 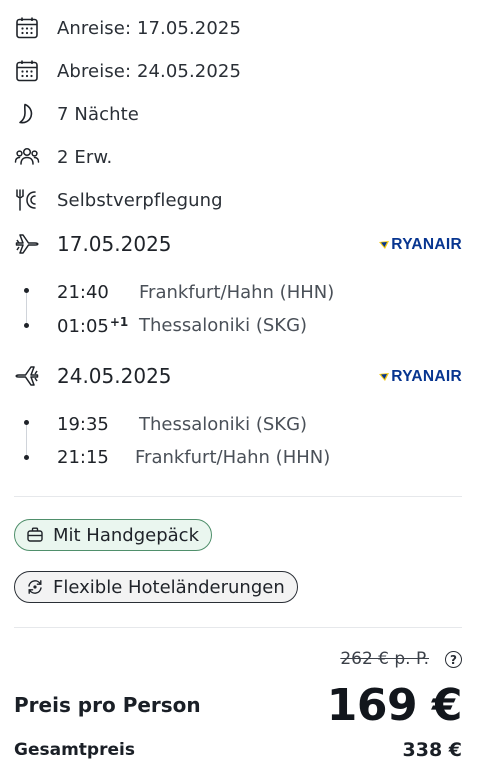 What do you see at coordinates (453, 659) in the screenshot?
I see `help-icon: ?` at bounding box center [453, 659].